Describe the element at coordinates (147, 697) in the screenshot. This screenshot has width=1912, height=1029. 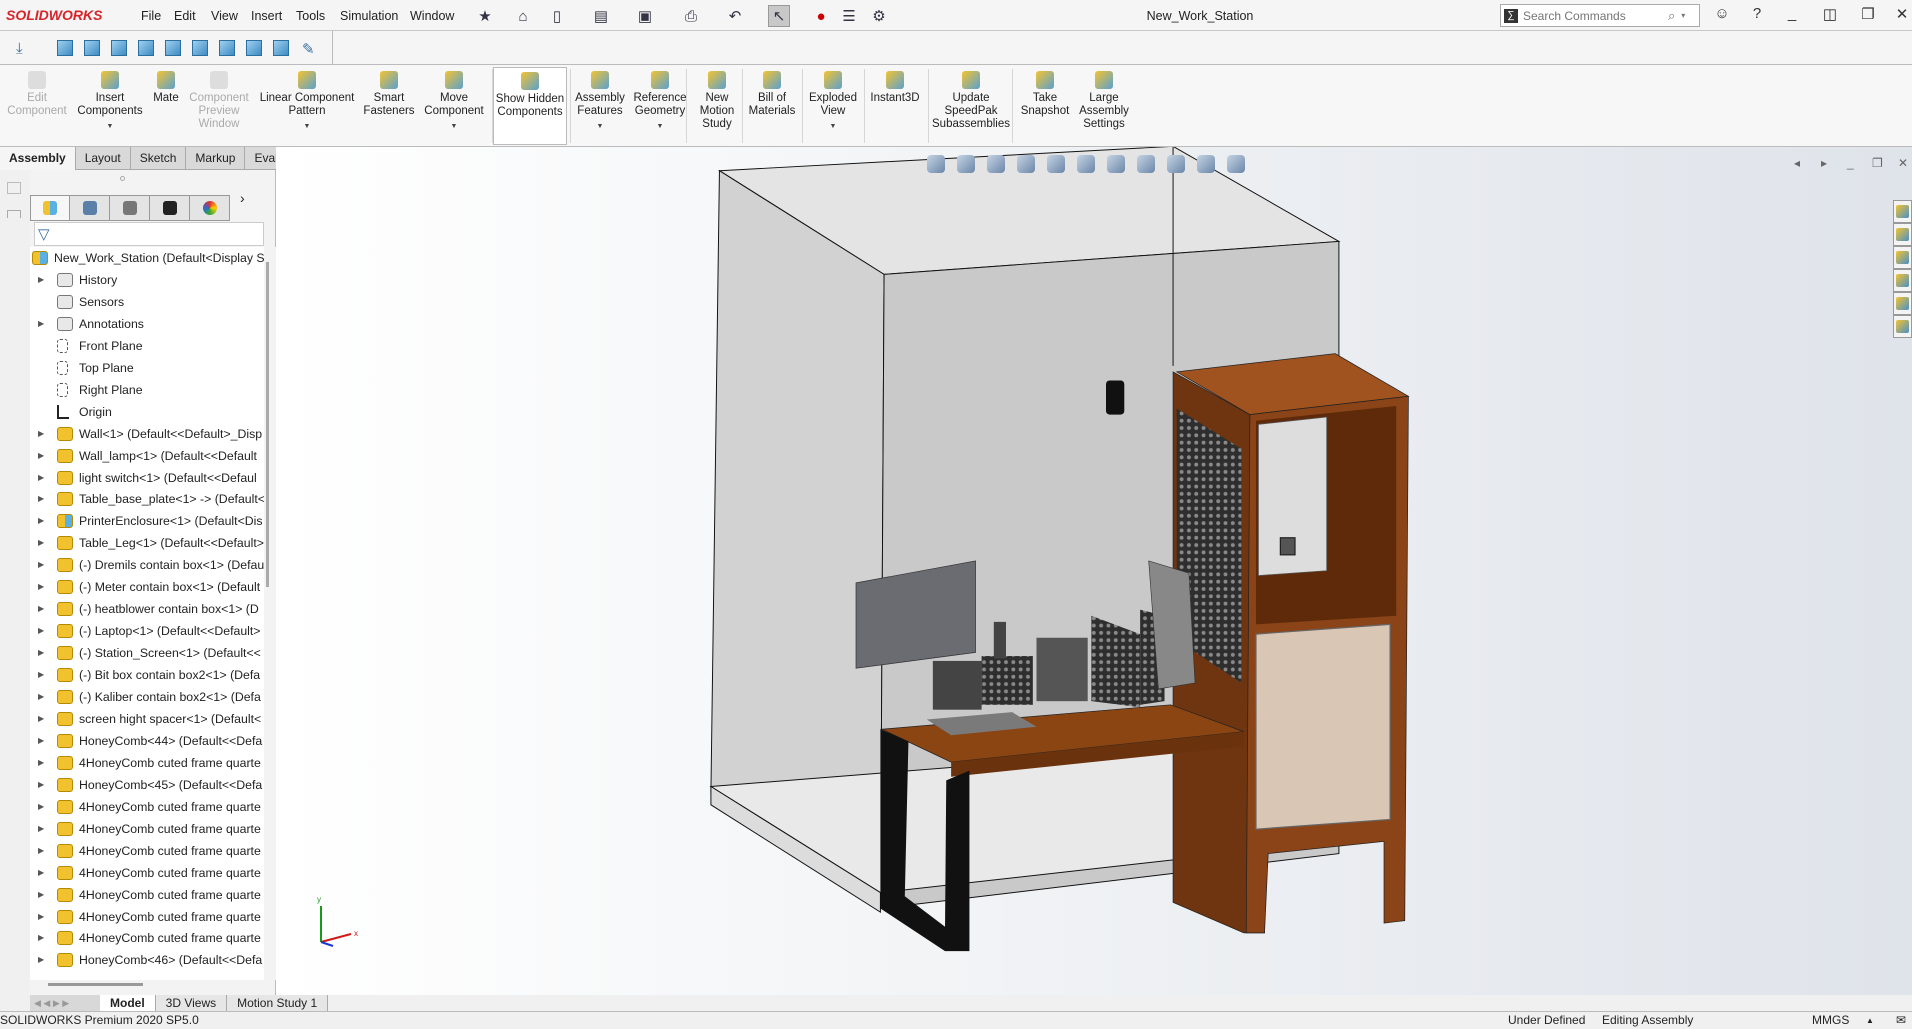
I see `tree-item: ▶ (-) Kaliber contain box2<1> (Defa` at that location.